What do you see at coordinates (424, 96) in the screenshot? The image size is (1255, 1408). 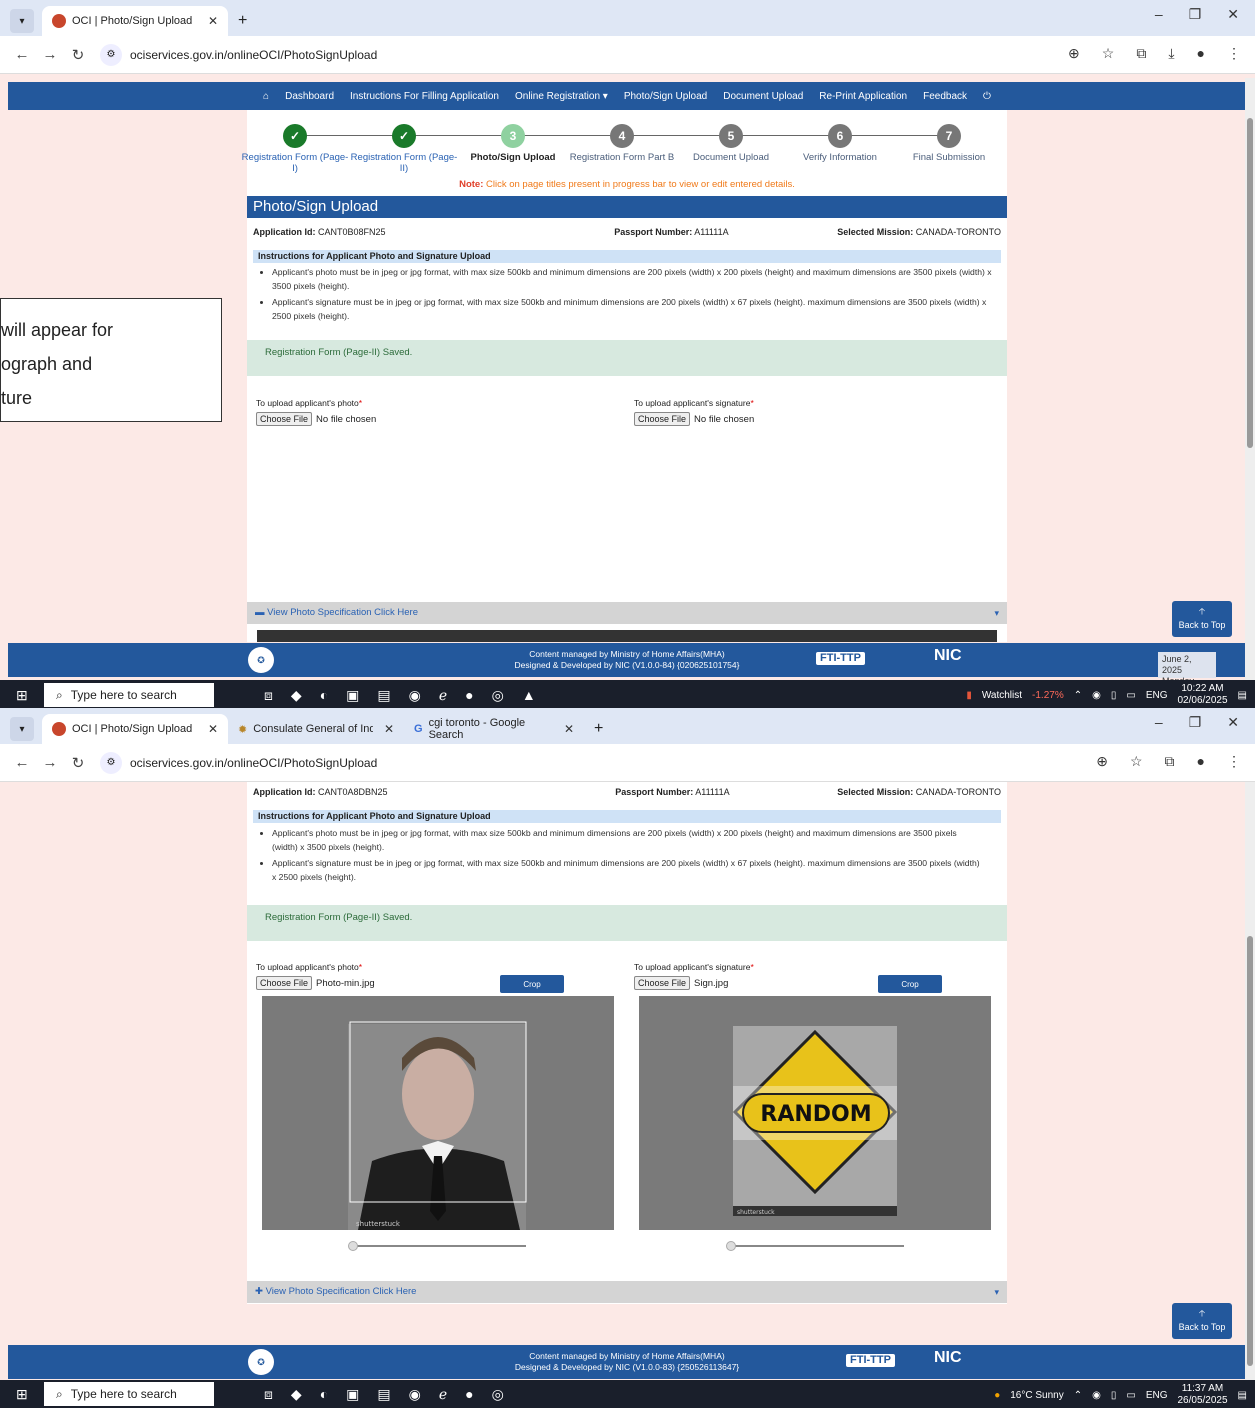 I see `nav-instructions: Instructions For Filling Application` at bounding box center [424, 96].